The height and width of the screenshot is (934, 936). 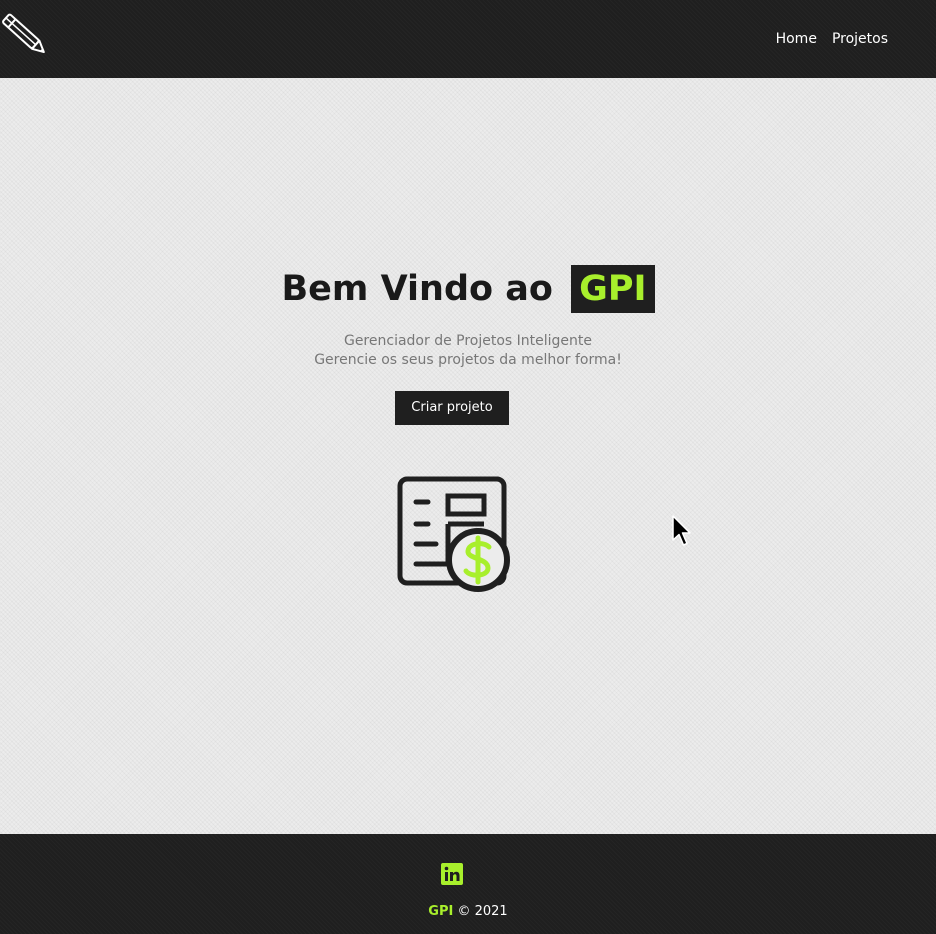 I want to click on copyright: GPI © 2021, so click(x=468, y=912).